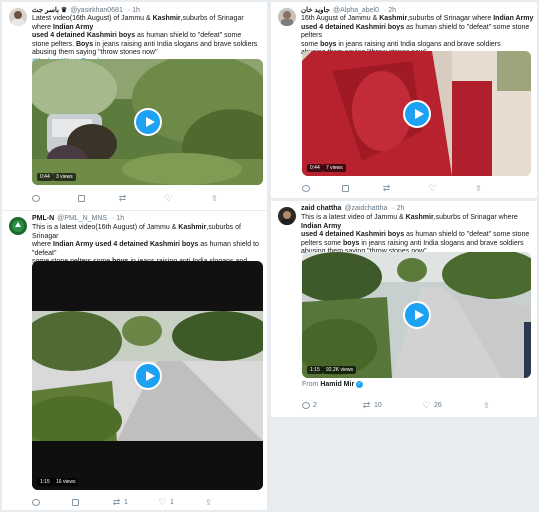  I want to click on video-player: 0:44 3 views, so click(147, 122).